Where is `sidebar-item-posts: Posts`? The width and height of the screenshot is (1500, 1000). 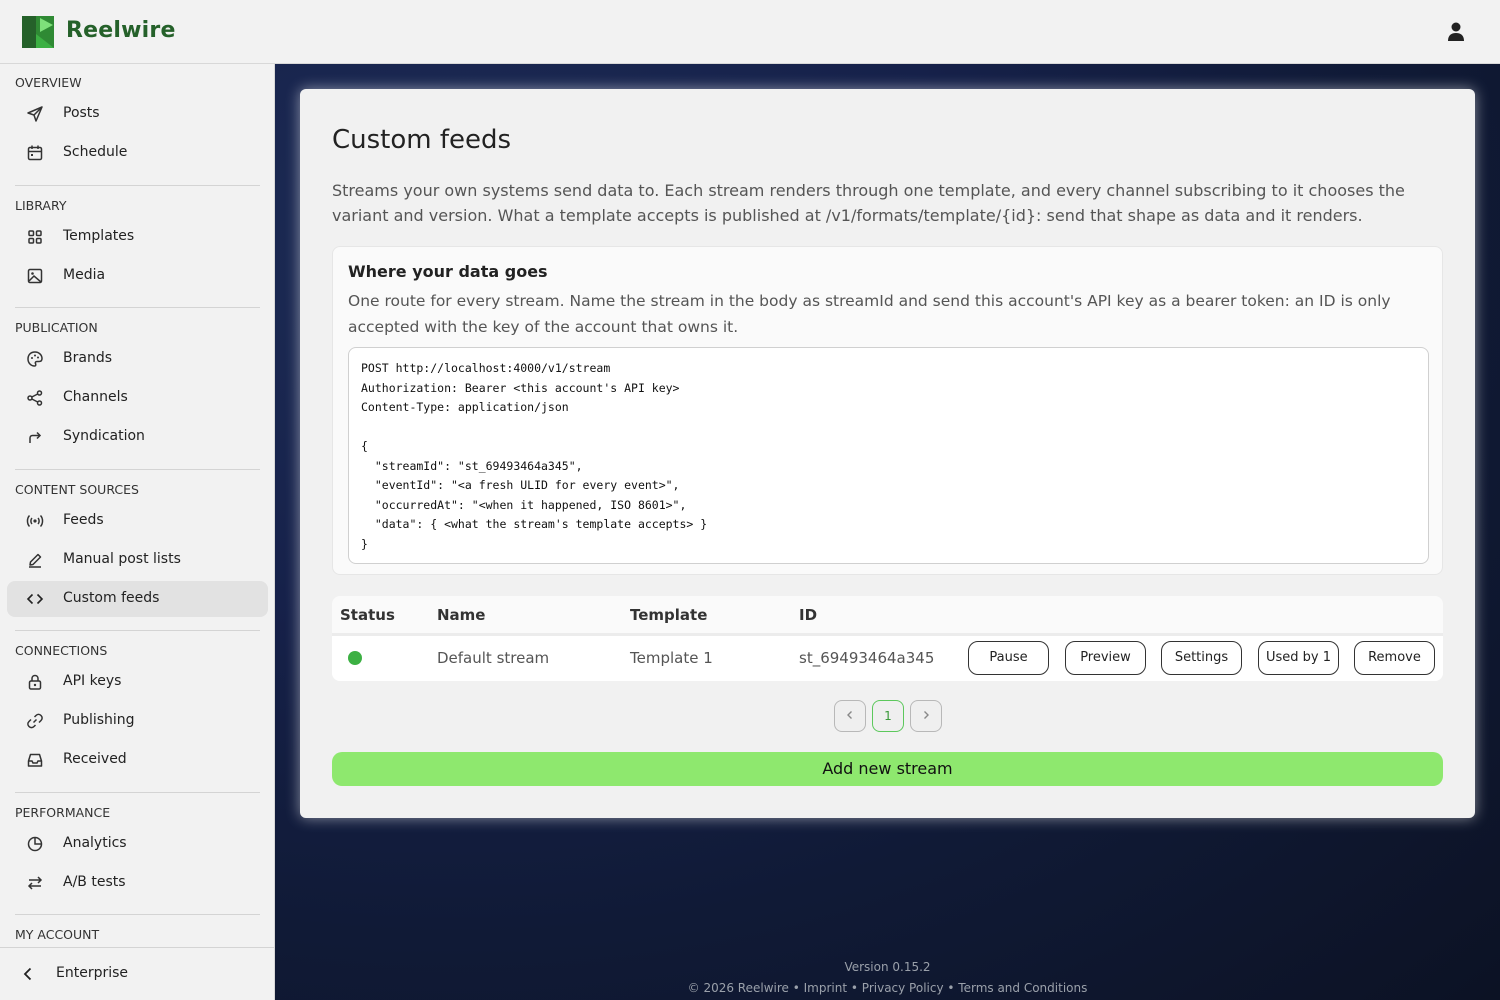
sidebar-item-posts: Posts is located at coordinates (137, 114).